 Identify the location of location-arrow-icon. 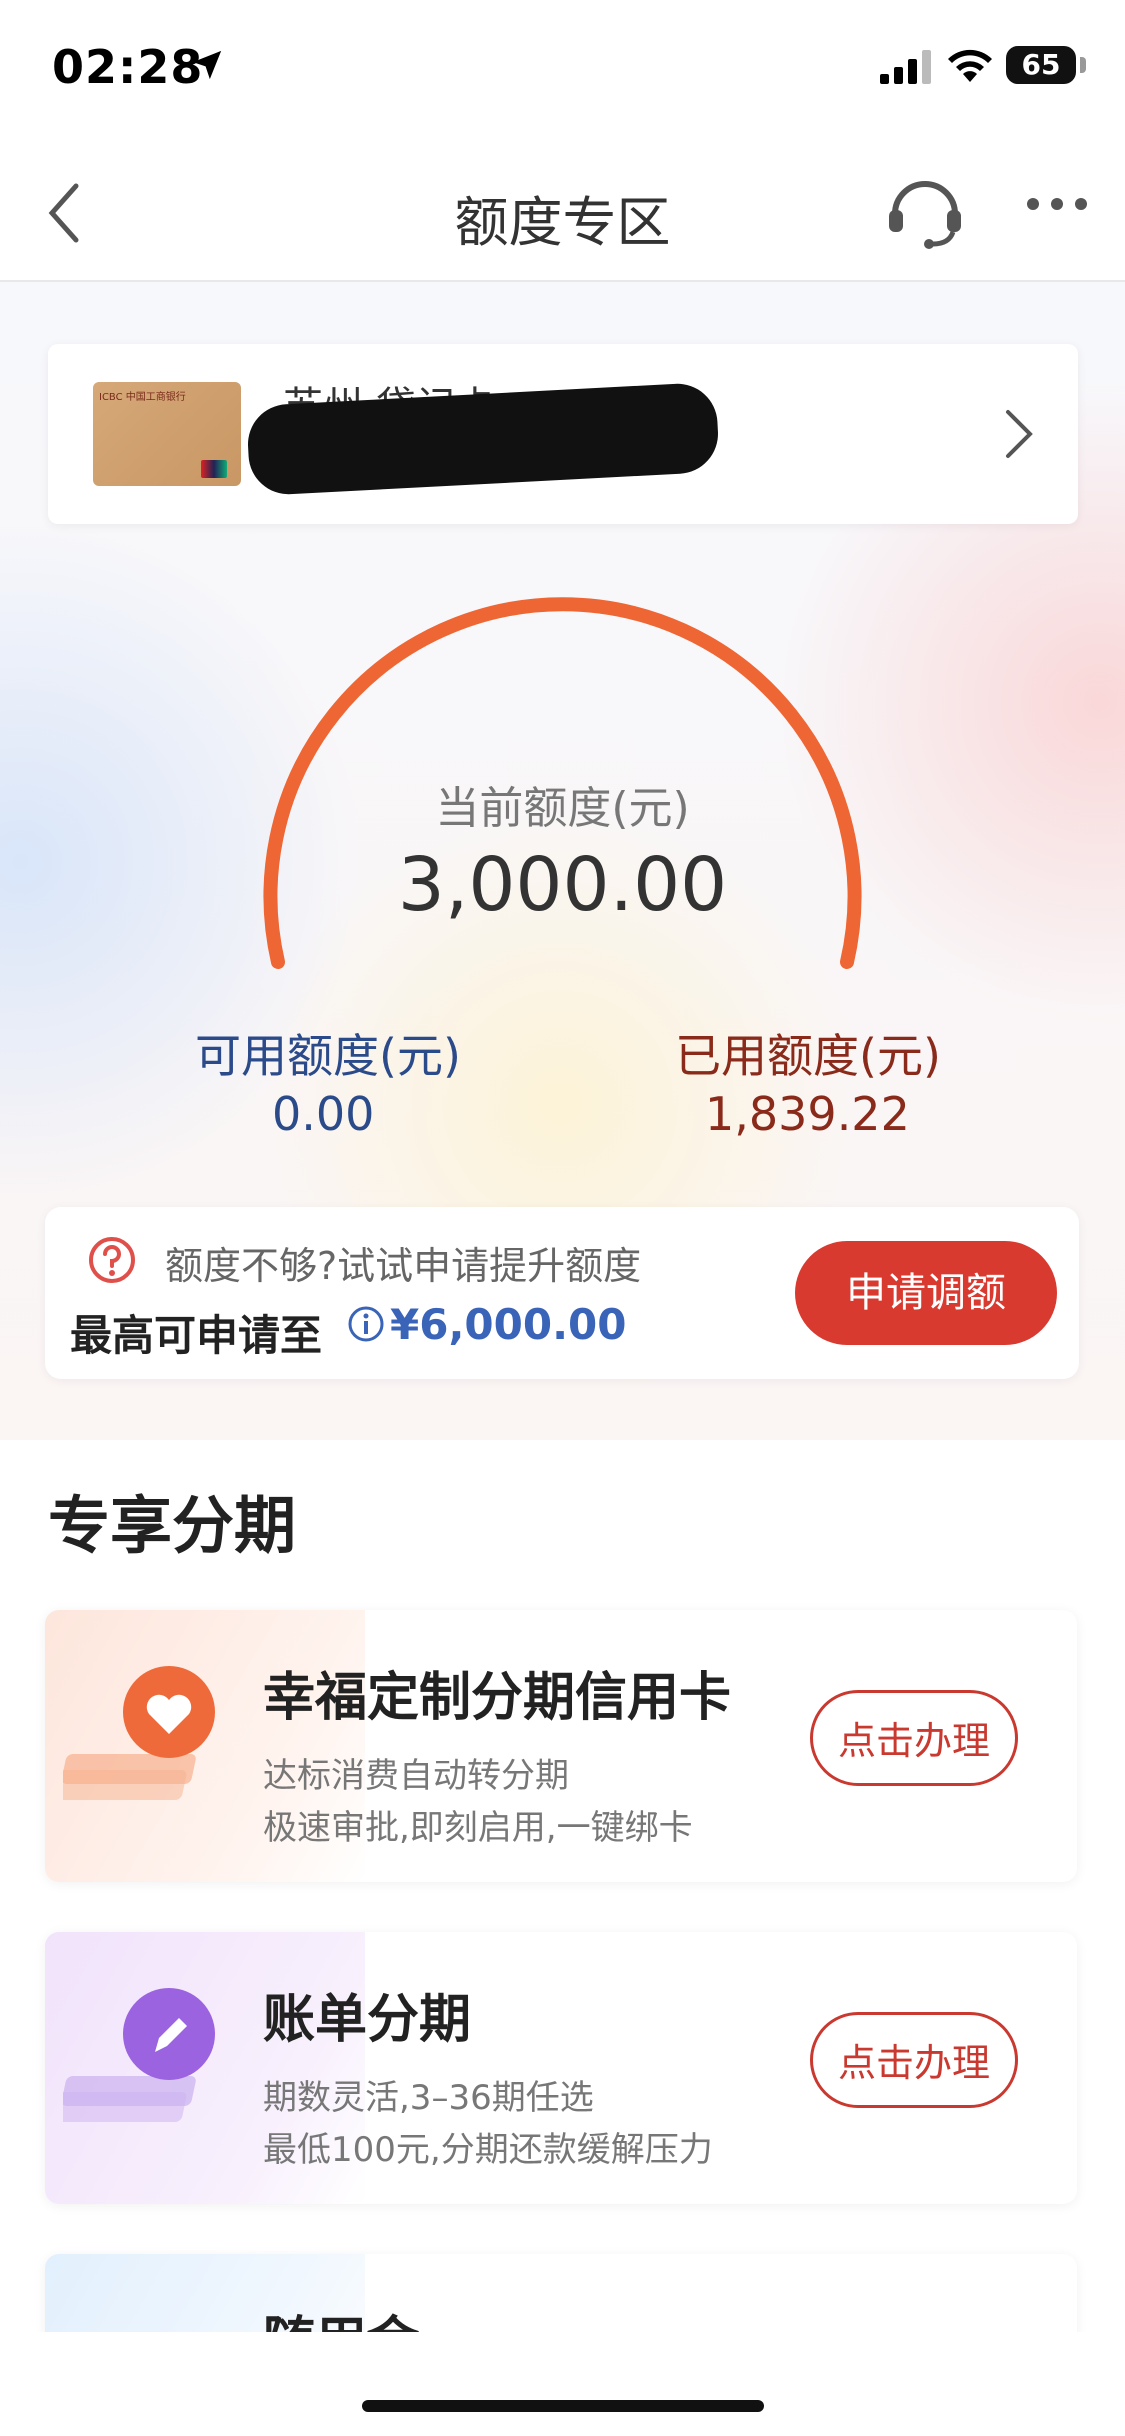
(207, 65).